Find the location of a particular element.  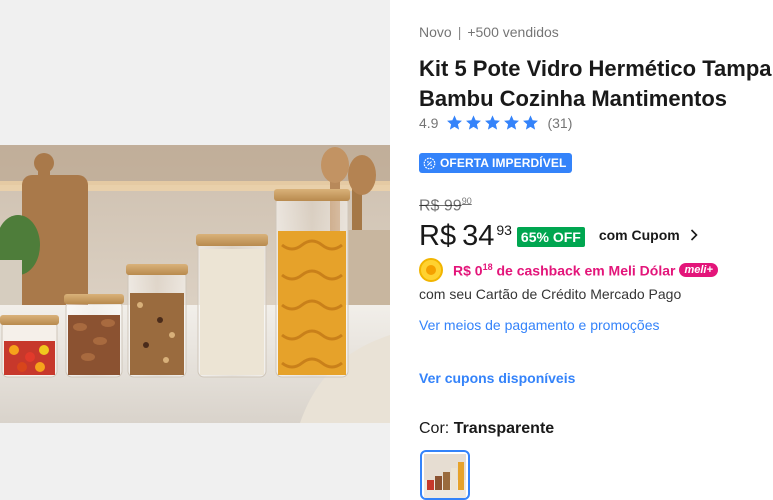

cashback-text: R$ 018 de cashback em Meli Dólar is located at coordinates (564, 270).